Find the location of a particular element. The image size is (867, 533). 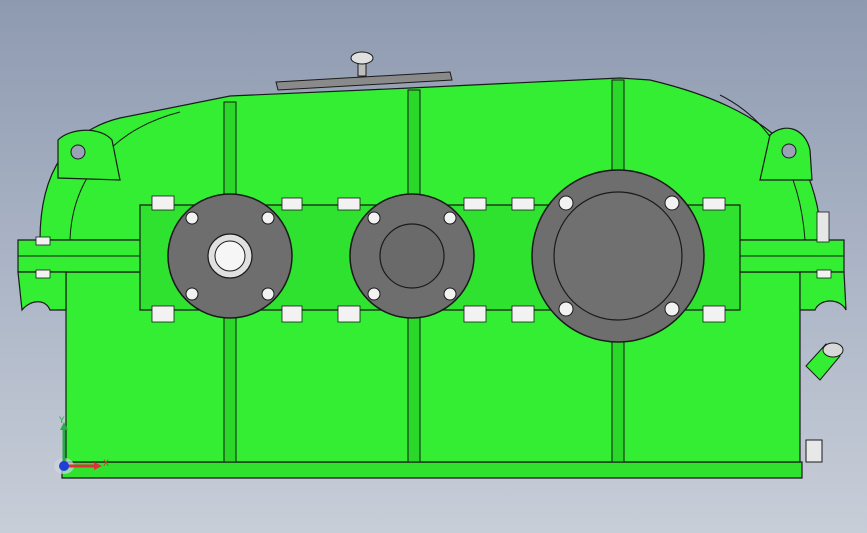

flange-bolt-left-lower is located at coordinates (43, 274).